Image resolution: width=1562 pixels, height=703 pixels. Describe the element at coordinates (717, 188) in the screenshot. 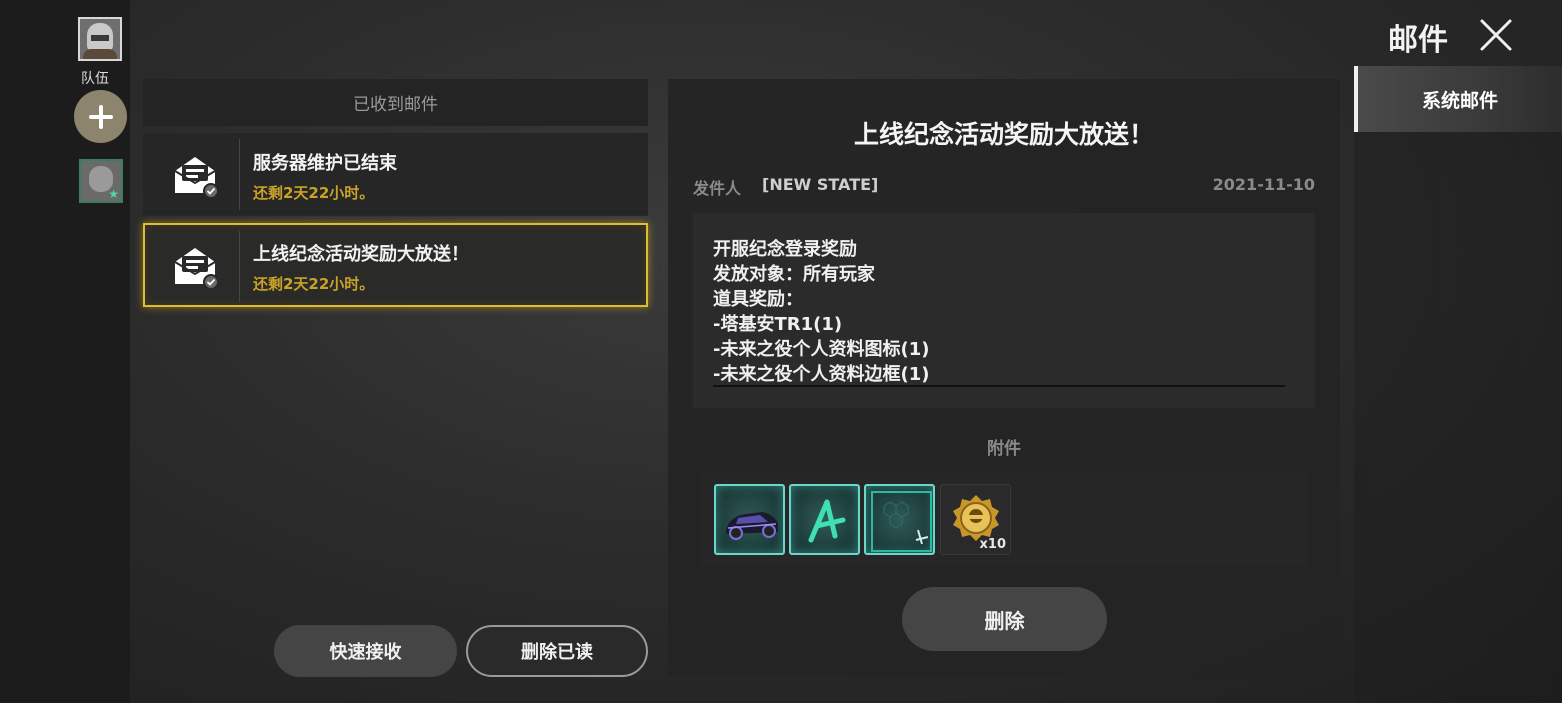

I see `sender-label: 发件人` at that location.